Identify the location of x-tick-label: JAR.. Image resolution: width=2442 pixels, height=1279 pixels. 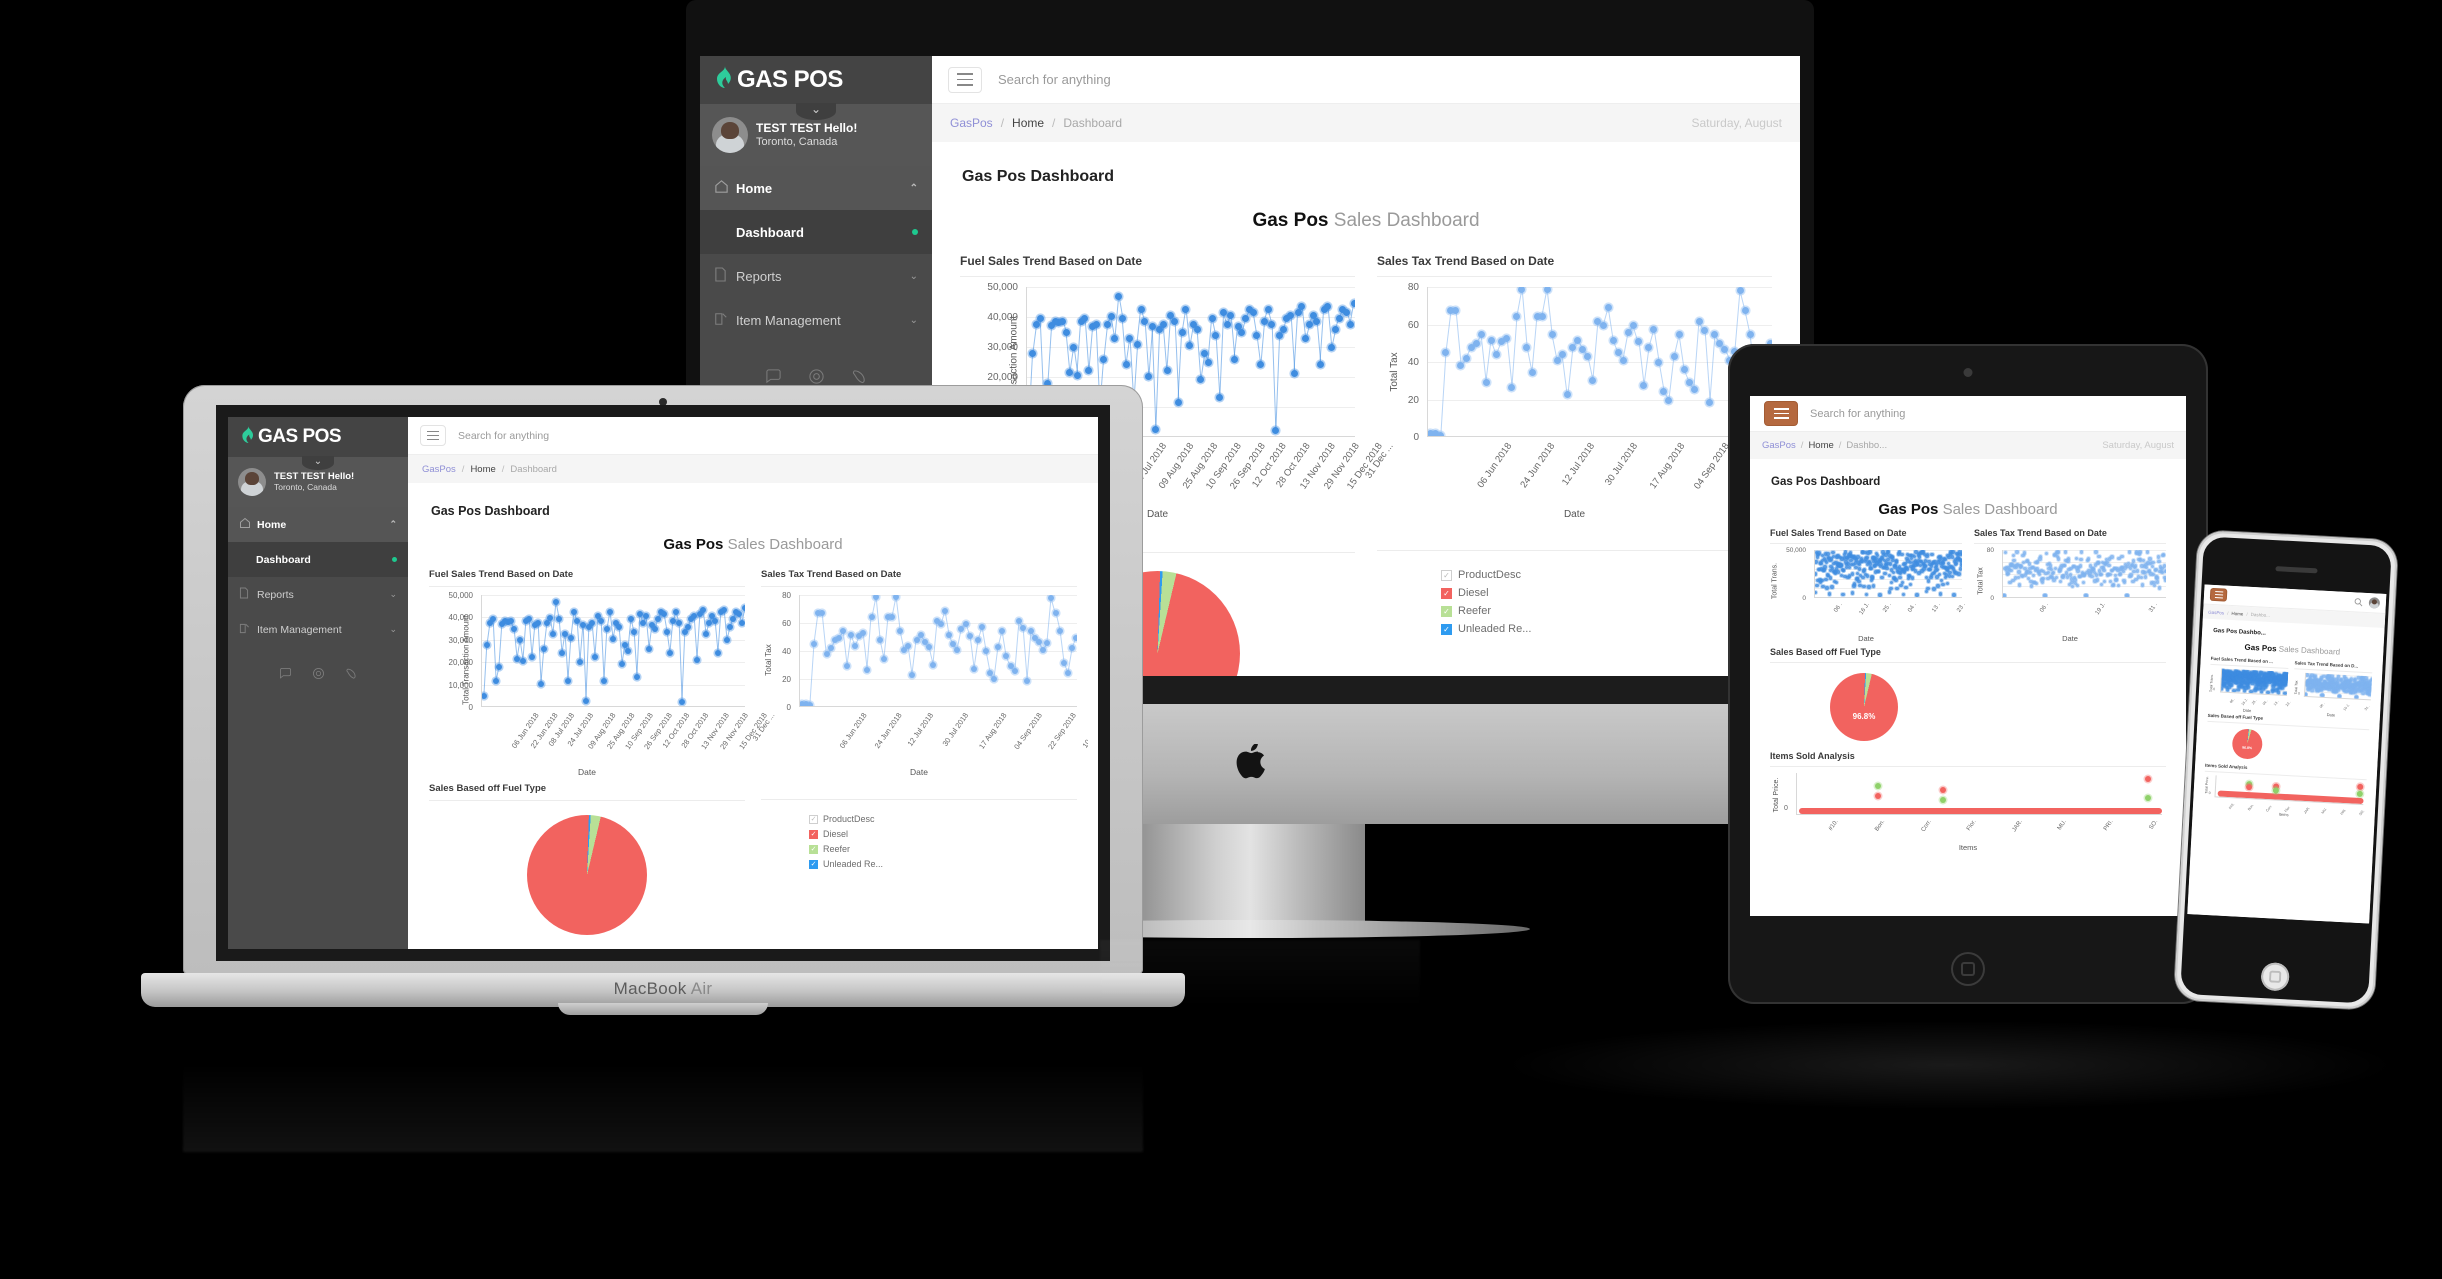
(2018, 826).